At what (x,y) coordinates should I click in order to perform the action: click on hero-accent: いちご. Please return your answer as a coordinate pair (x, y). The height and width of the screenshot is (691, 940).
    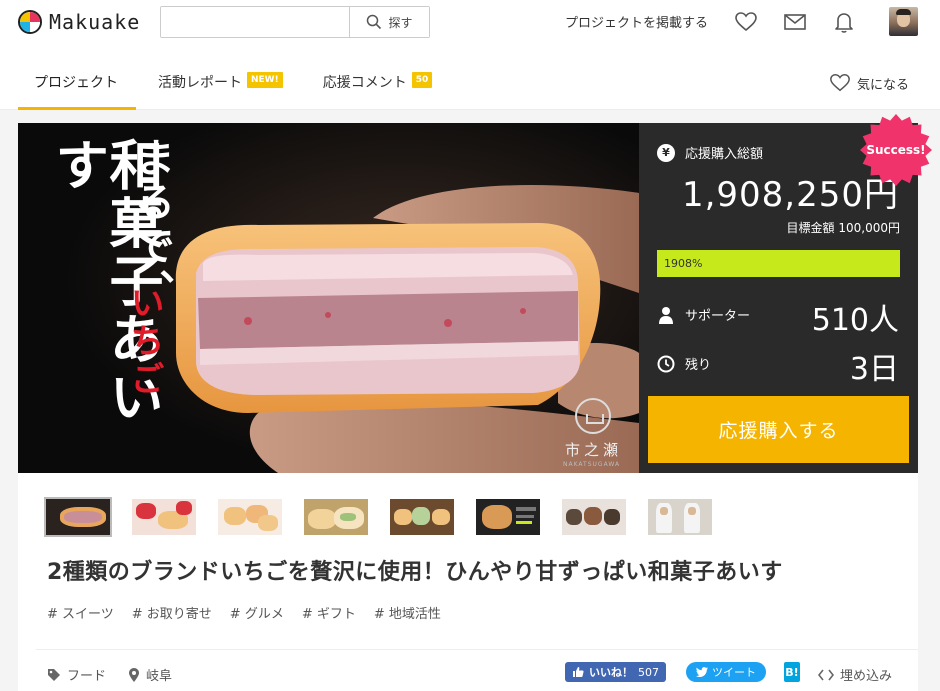
    Looking at the image, I should click on (144, 342).